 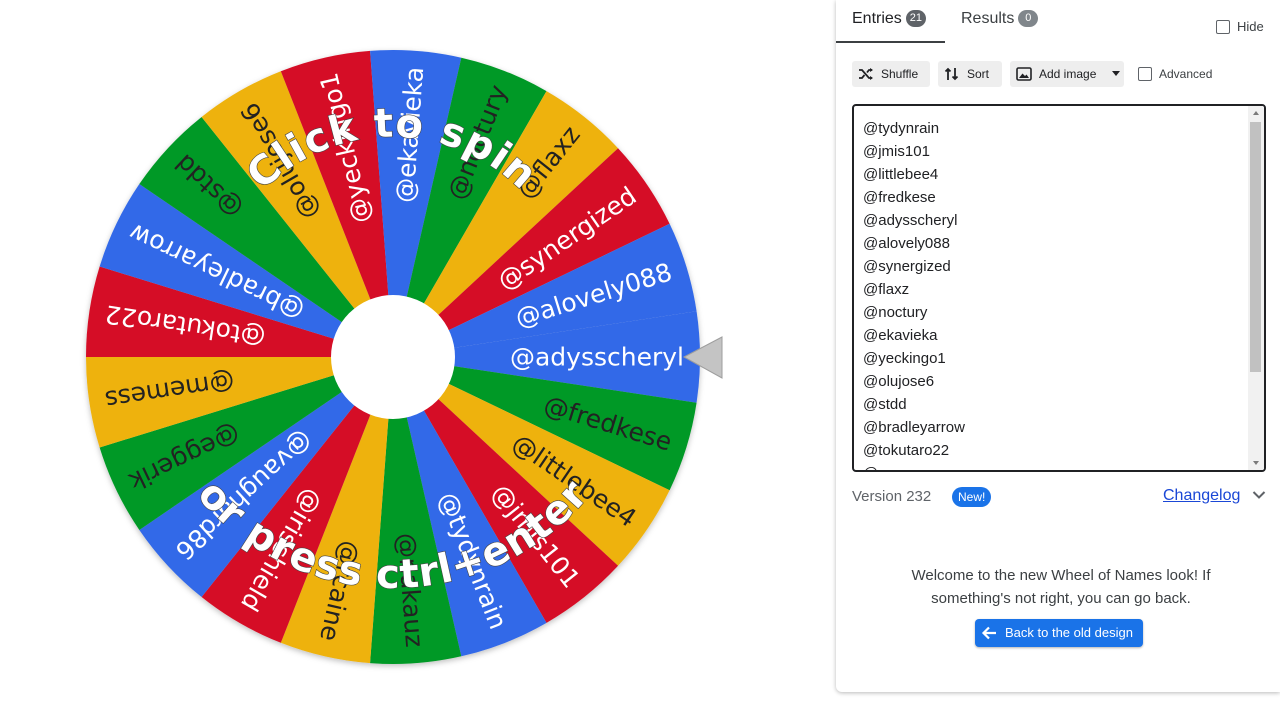 What do you see at coordinates (900, 335) in the screenshot?
I see `entry-line: @ekavieka` at bounding box center [900, 335].